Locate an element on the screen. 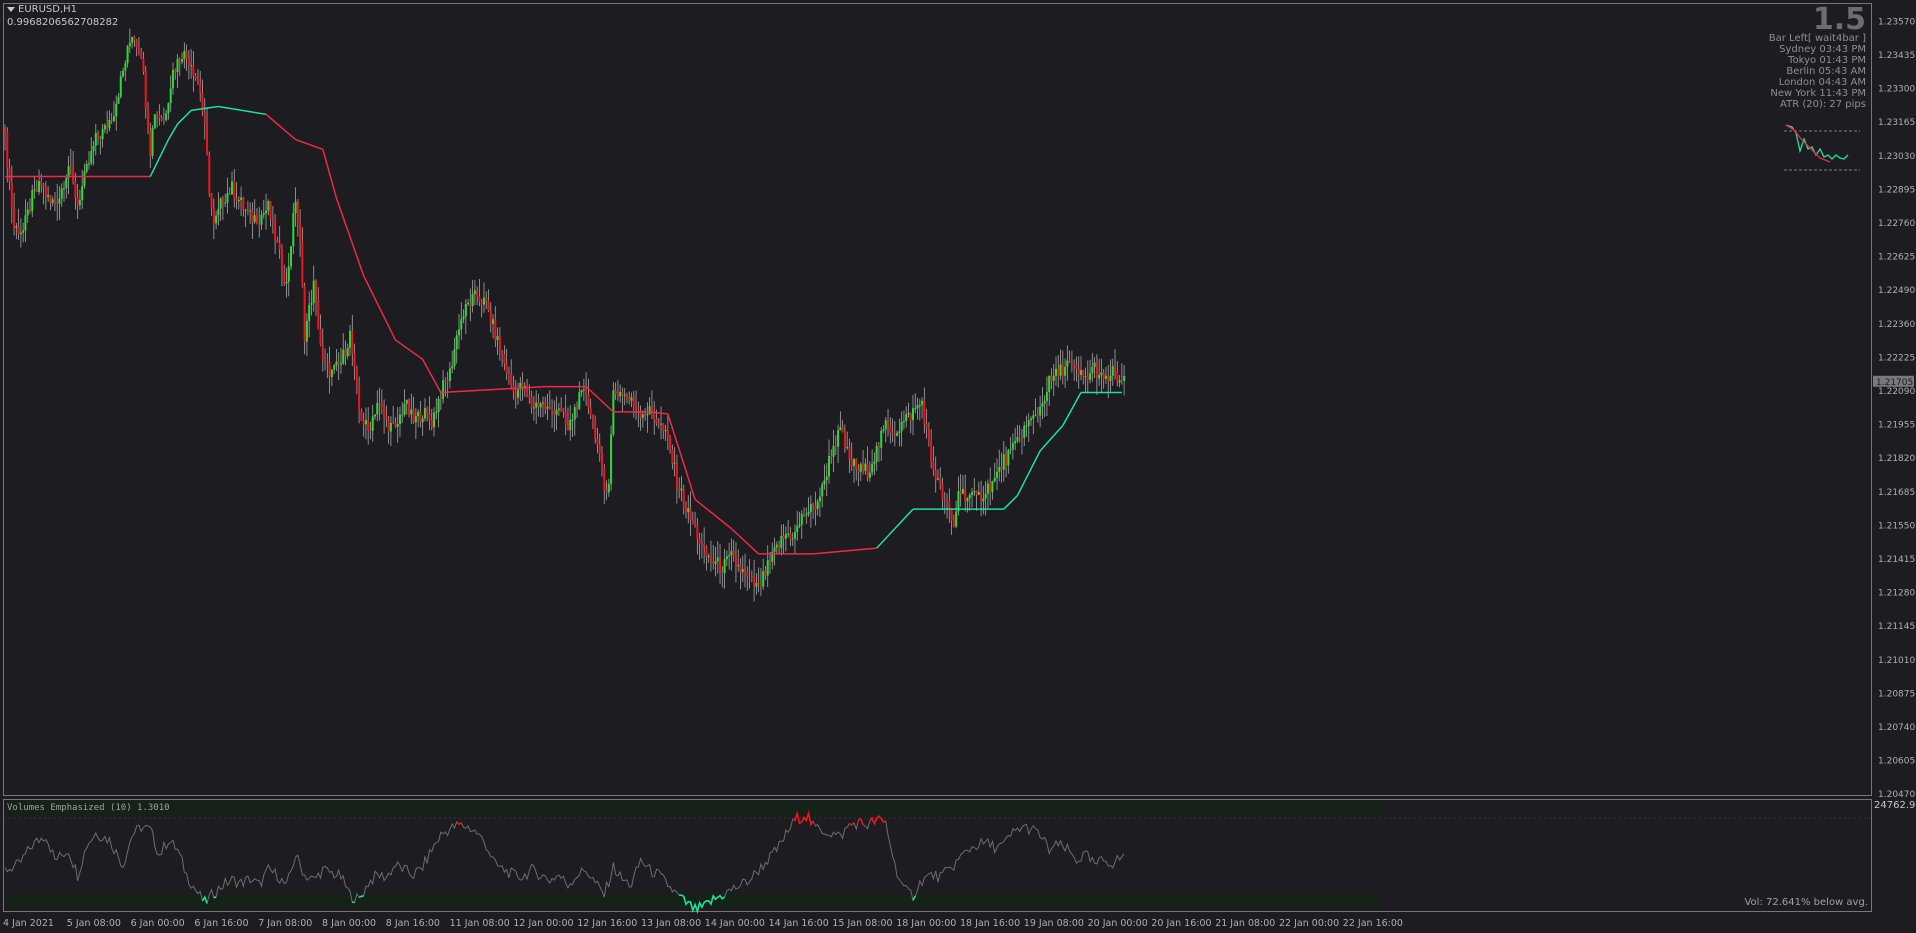  y-tick-label: 1.22360 is located at coordinates (1896, 325).